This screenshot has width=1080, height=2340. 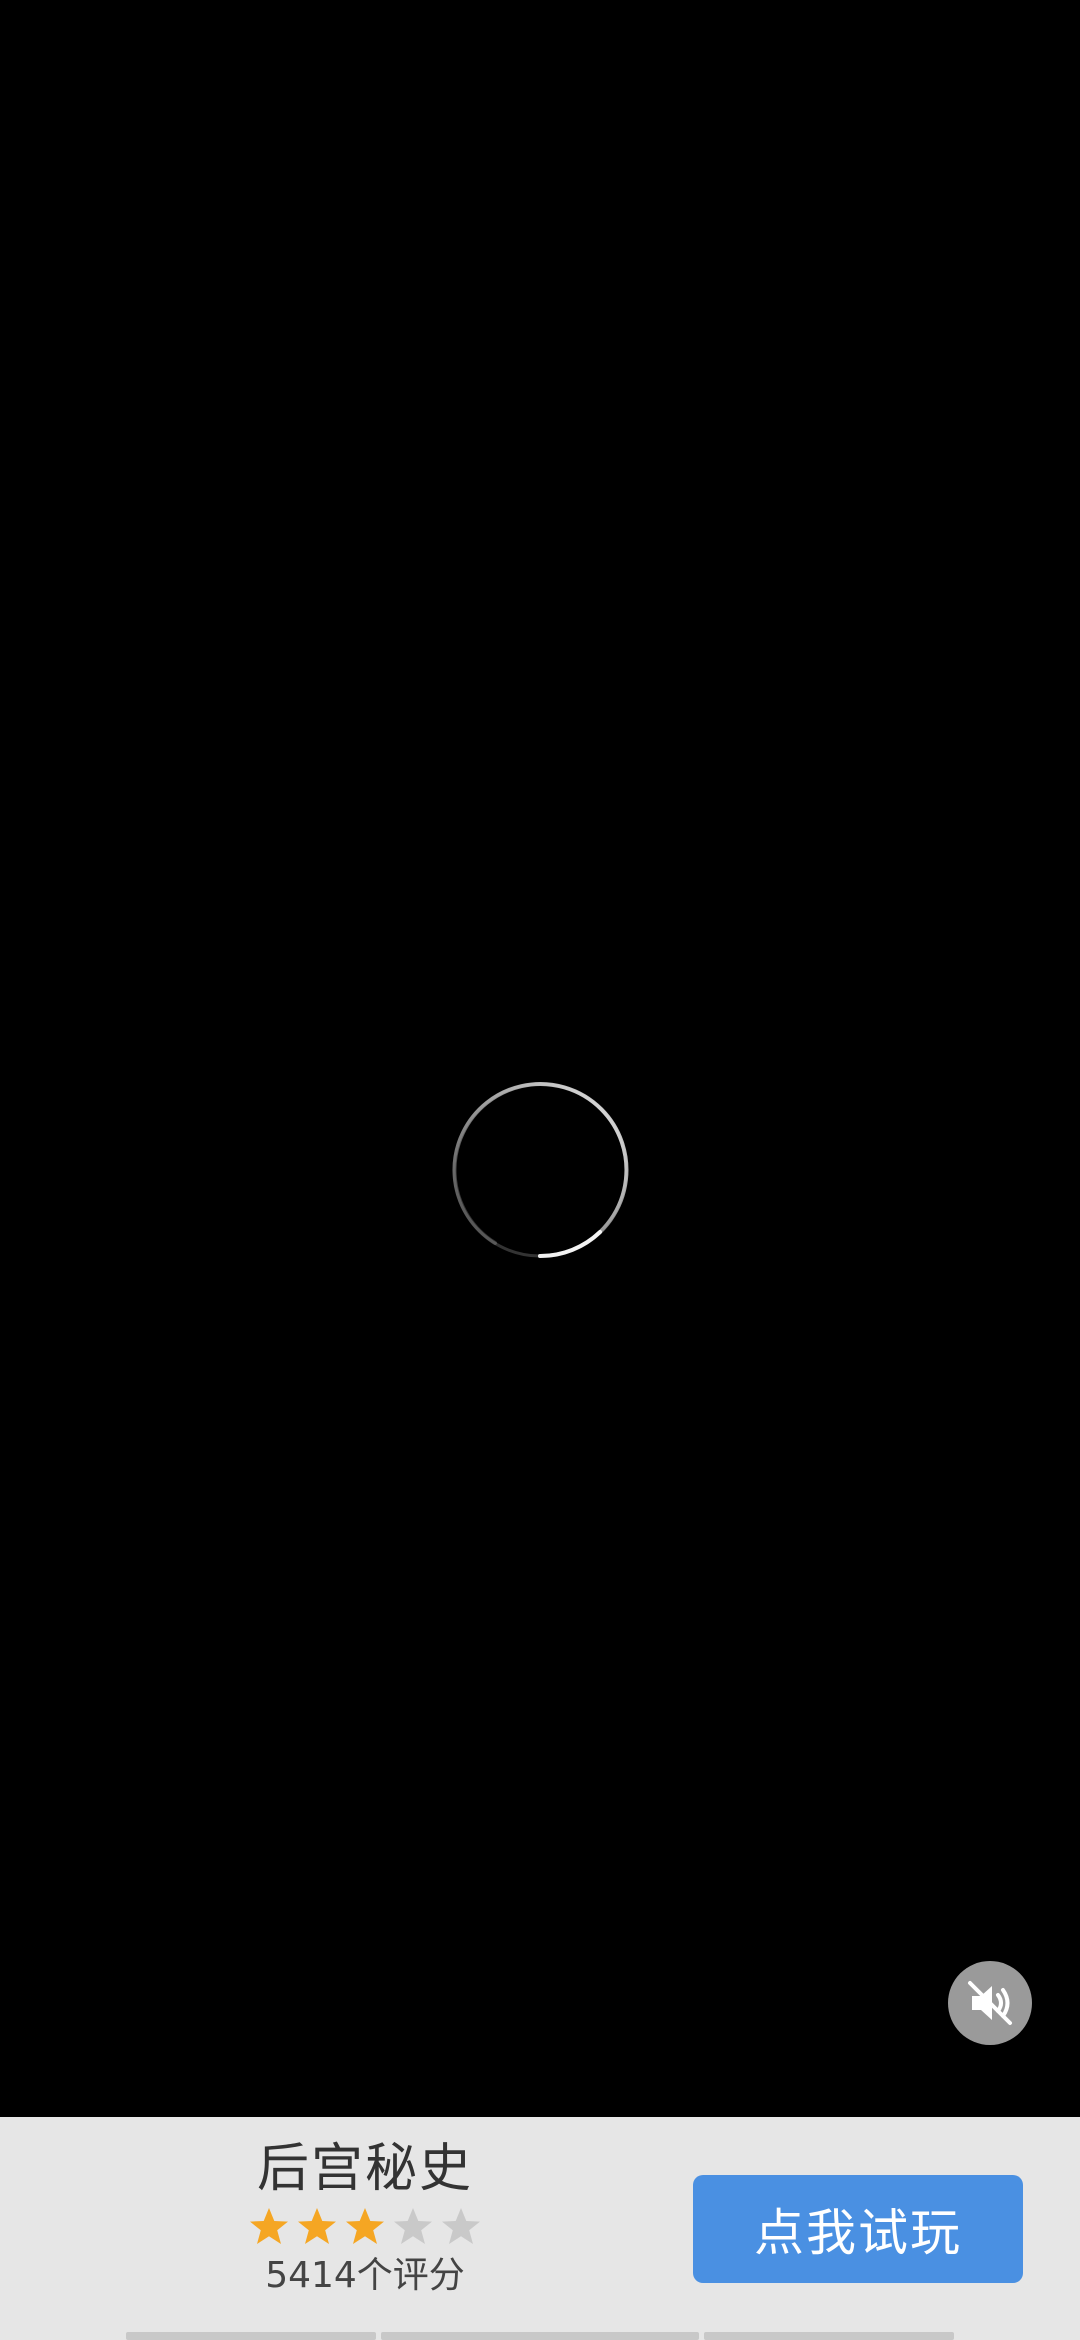 I want to click on app-title: 后宫秘史, so click(x=364, y=2169).